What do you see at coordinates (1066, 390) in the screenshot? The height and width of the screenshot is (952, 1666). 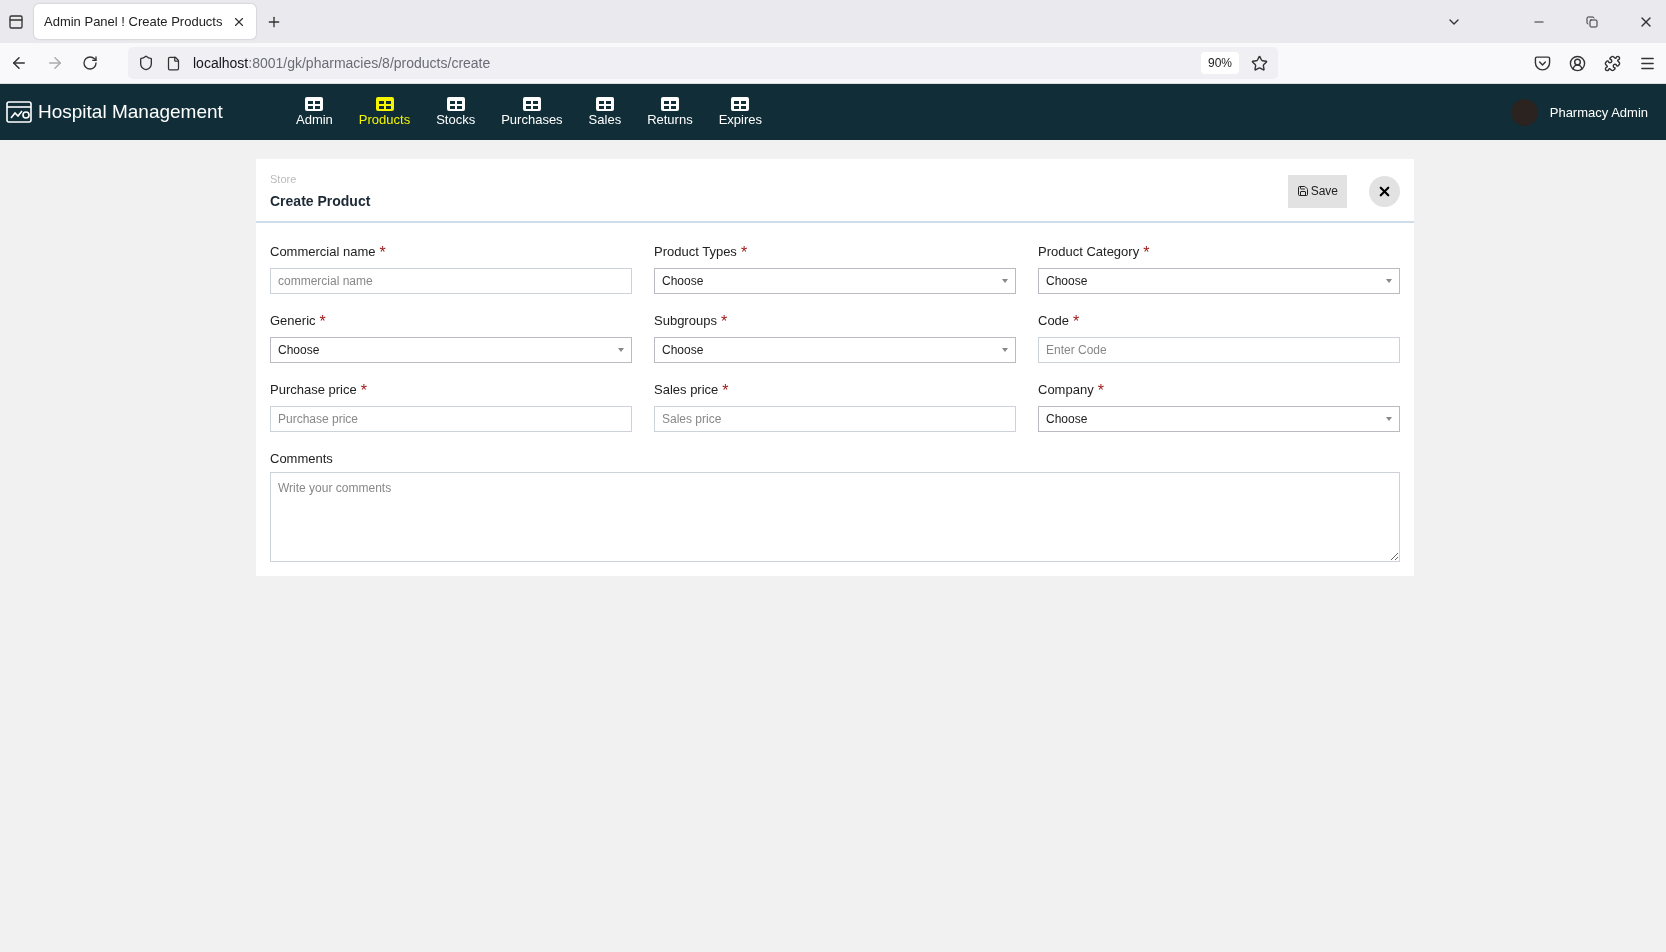 I see `field-label: Company` at bounding box center [1066, 390].